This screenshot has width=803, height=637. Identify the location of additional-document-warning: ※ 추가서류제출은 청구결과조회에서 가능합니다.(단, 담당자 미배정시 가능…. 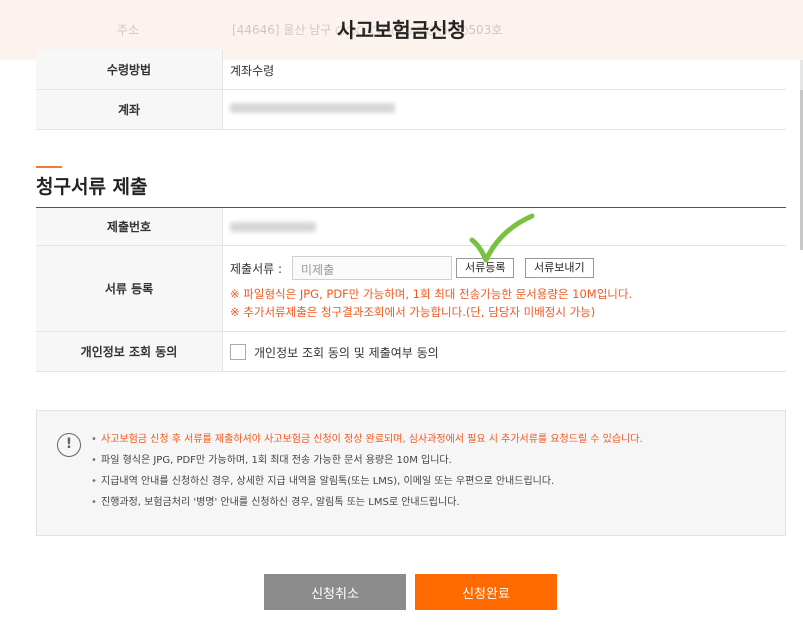
(413, 312).